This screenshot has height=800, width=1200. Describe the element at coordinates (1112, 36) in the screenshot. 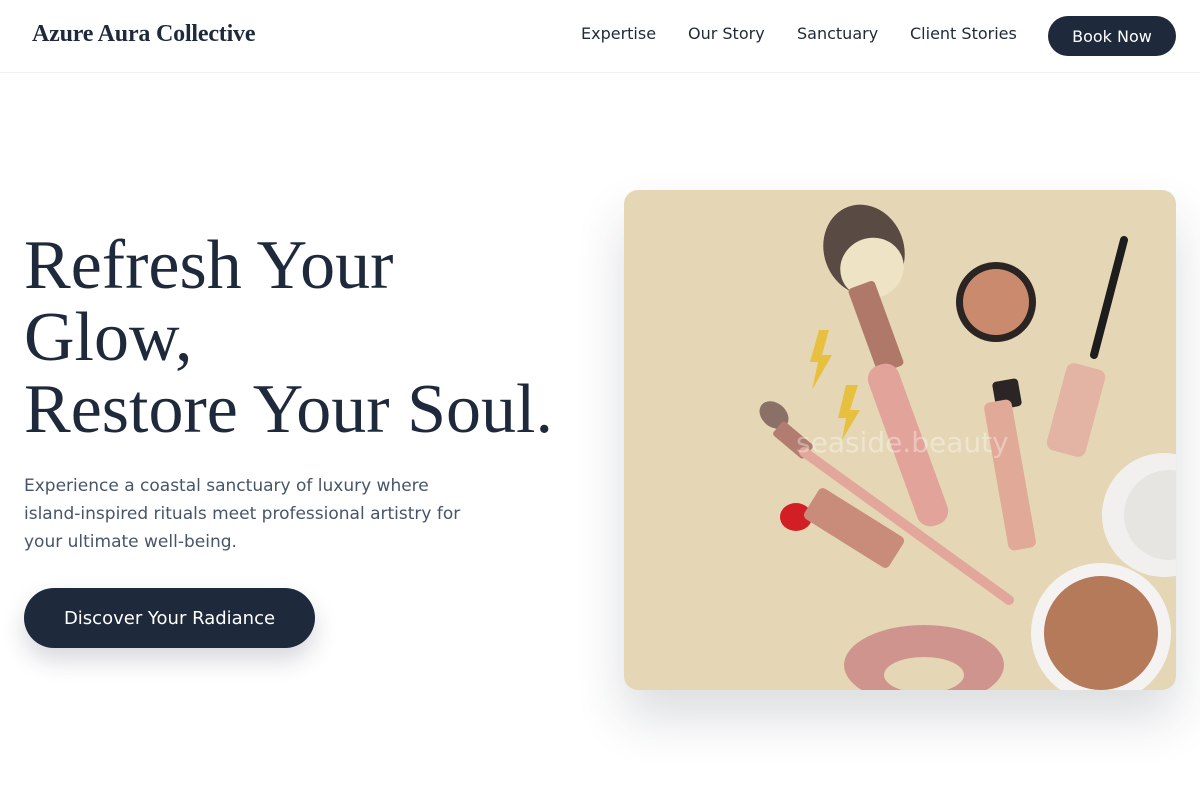

I see `book-now-button: Book Now` at that location.